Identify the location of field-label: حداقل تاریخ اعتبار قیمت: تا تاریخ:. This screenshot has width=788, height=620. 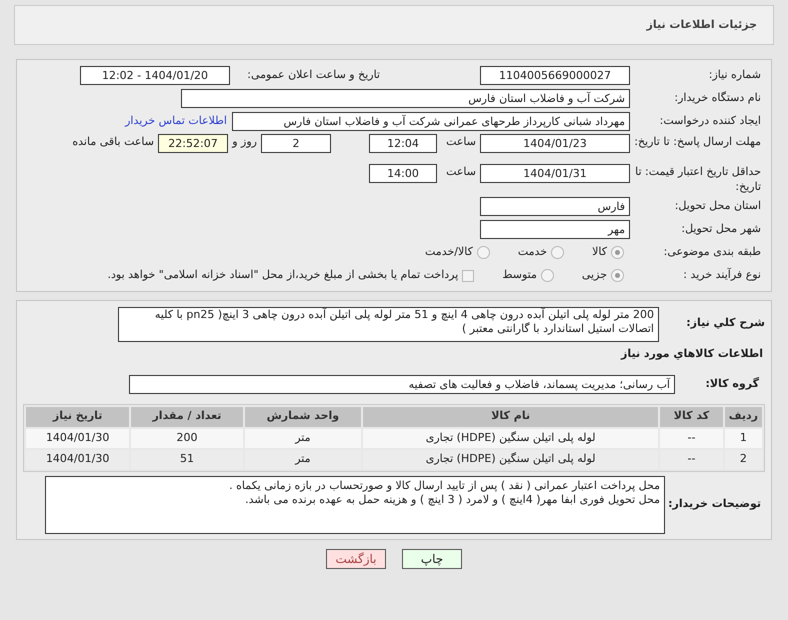
(698, 179).